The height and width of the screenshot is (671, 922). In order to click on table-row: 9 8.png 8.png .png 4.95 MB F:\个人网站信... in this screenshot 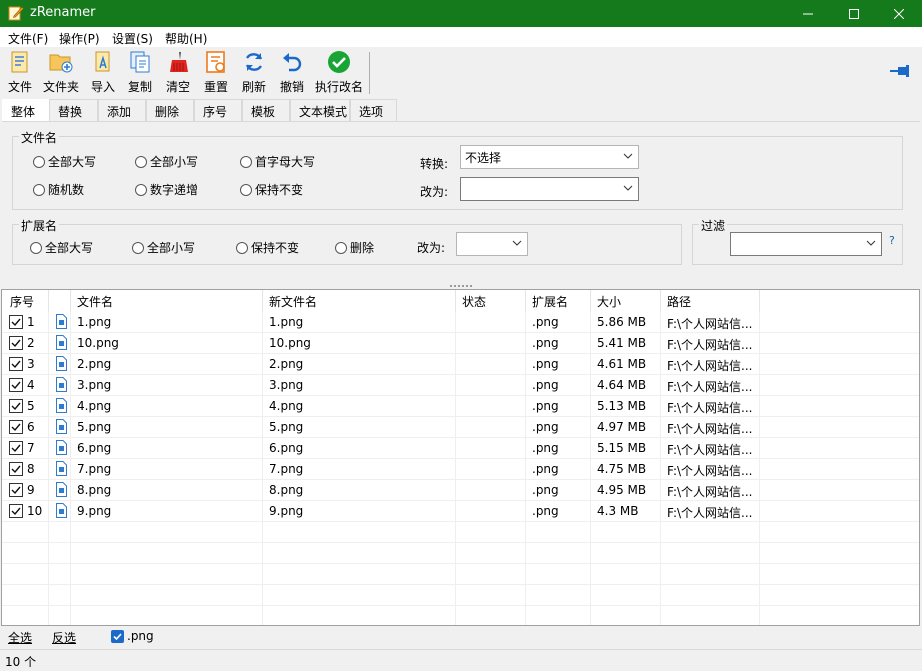, I will do `click(460, 490)`.